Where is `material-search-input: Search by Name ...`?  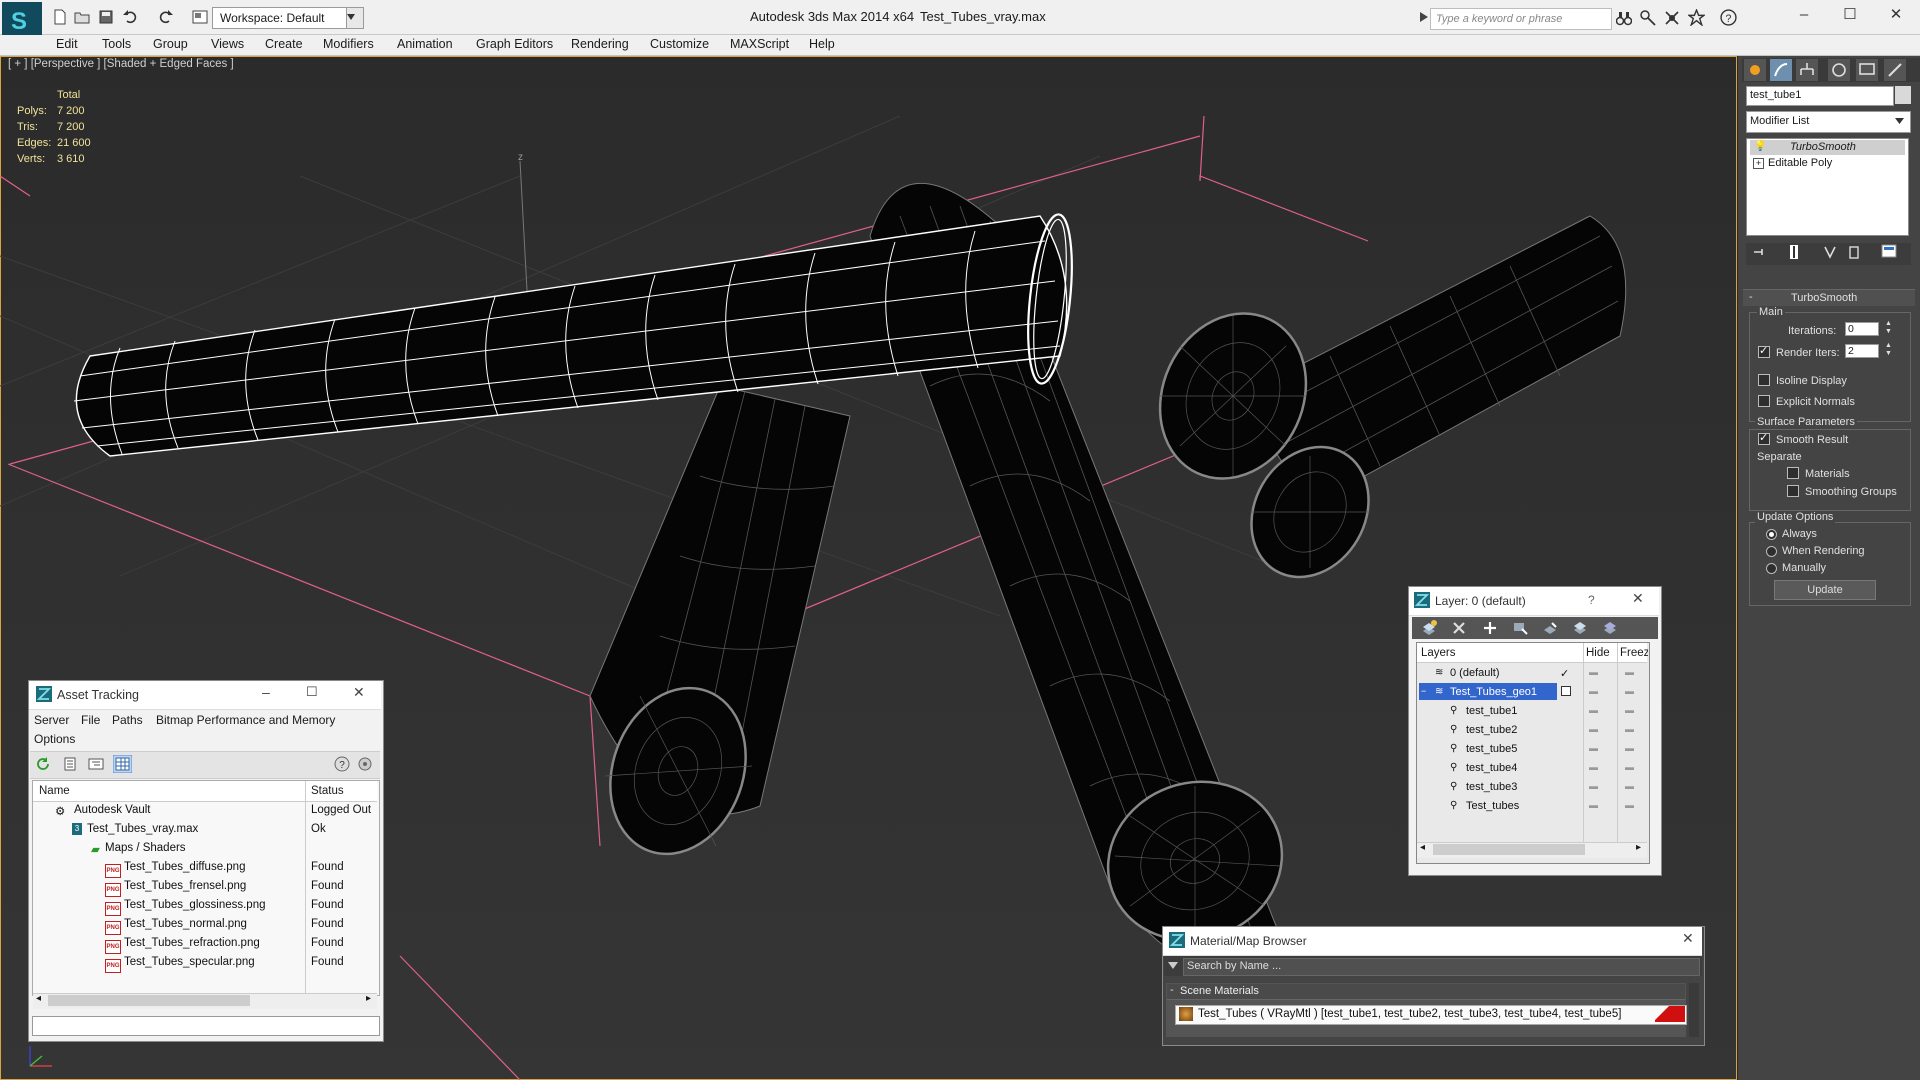
material-search-input: Search by Name ... is located at coordinates (1441, 967).